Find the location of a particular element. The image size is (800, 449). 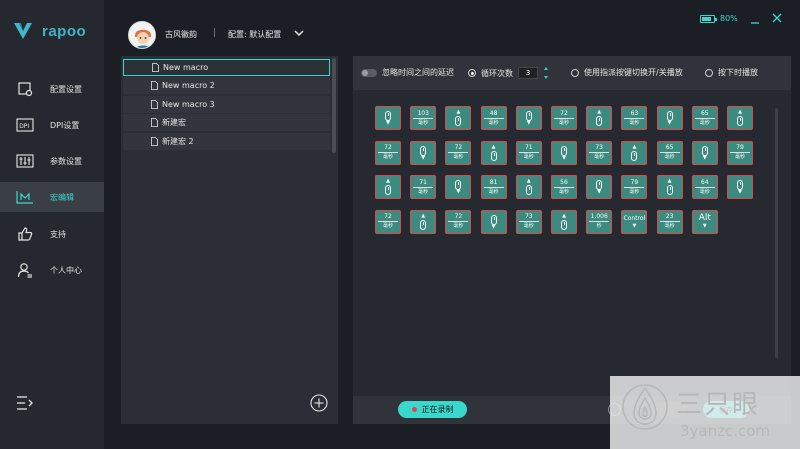

delay-event: 103 毫秒 is located at coordinates (423, 118).